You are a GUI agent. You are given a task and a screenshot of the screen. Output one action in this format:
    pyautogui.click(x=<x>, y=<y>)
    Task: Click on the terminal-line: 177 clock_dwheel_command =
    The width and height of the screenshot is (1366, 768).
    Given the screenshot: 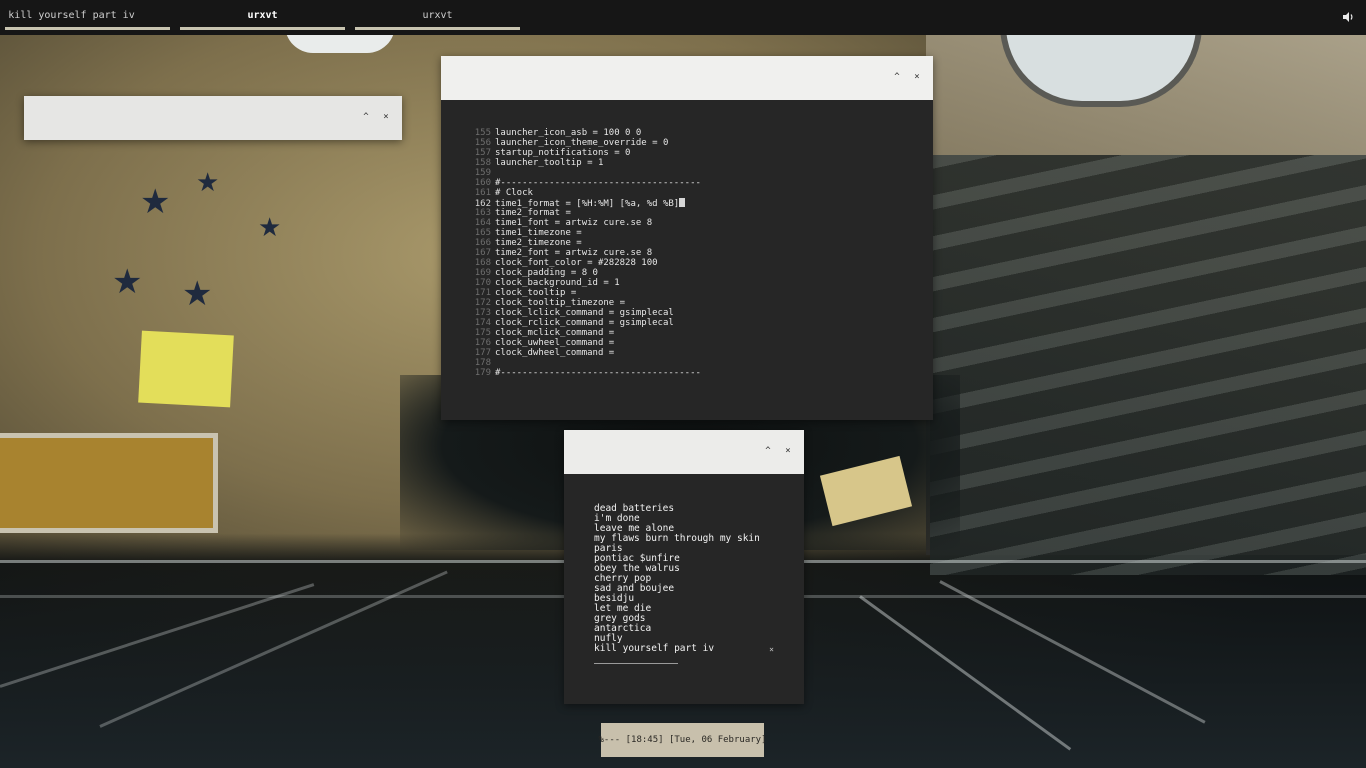 What is the action you would take?
    pyautogui.click(x=702, y=353)
    